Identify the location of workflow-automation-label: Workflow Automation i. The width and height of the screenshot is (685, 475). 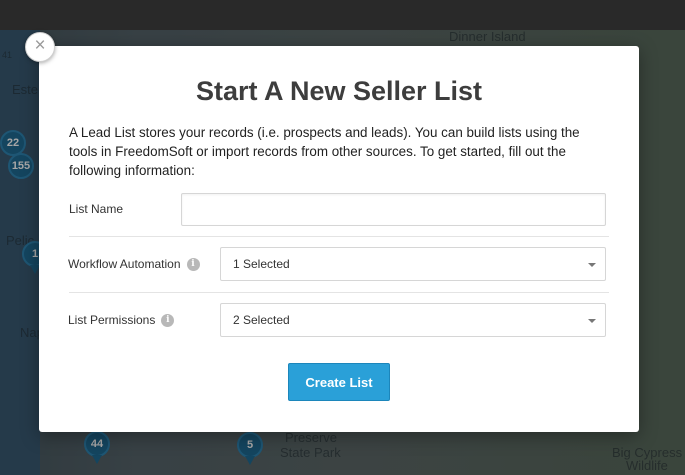
(134, 264).